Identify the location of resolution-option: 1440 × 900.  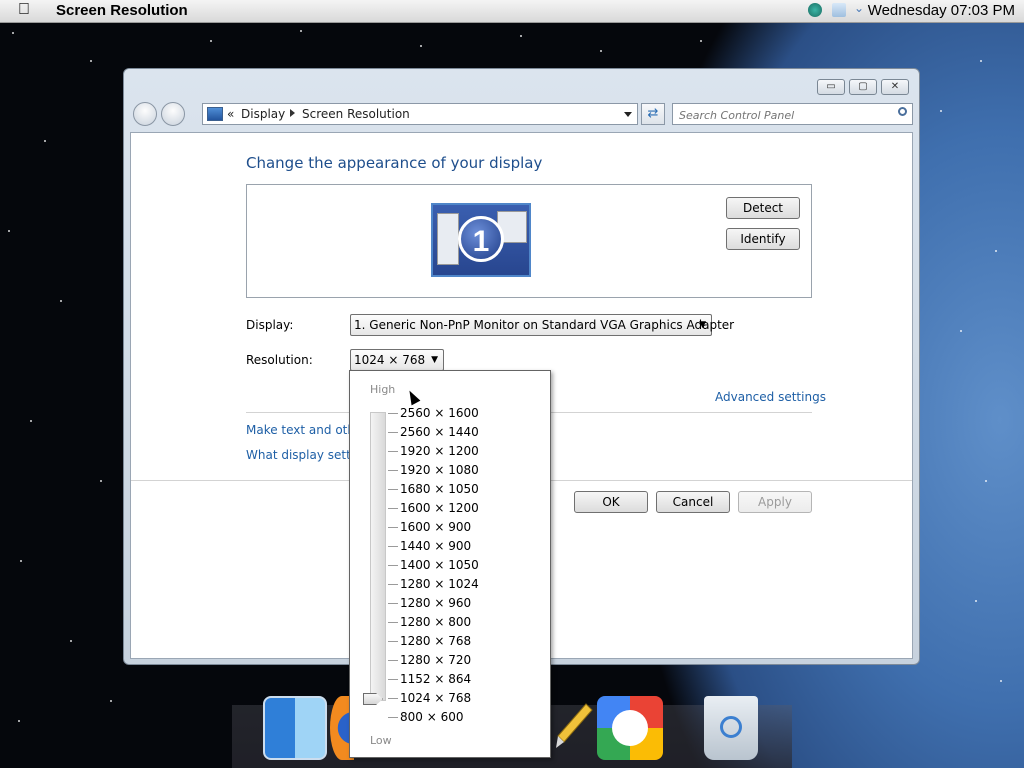
(435, 546).